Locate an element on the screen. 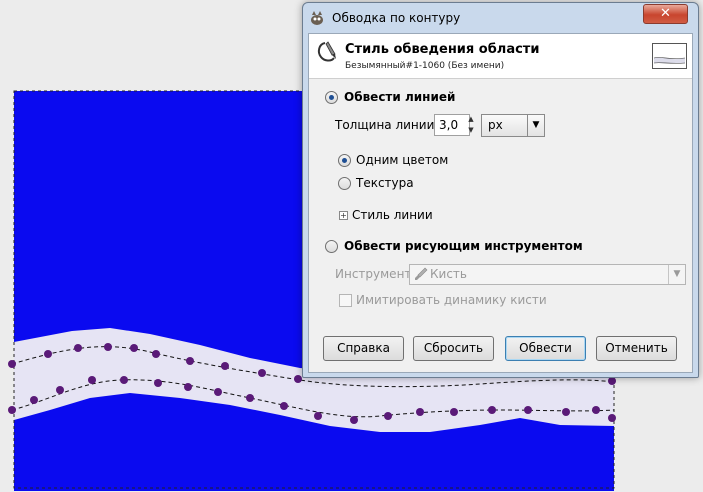 Image resolution: width=703 pixels, height=492 pixels. stroke-selection-icon is located at coordinates (326, 51).